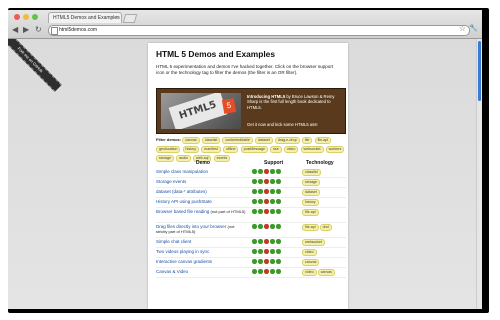 The height and width of the screenshot is (320, 500). I want to click on scrollbar-thumb, so click(479, 71).